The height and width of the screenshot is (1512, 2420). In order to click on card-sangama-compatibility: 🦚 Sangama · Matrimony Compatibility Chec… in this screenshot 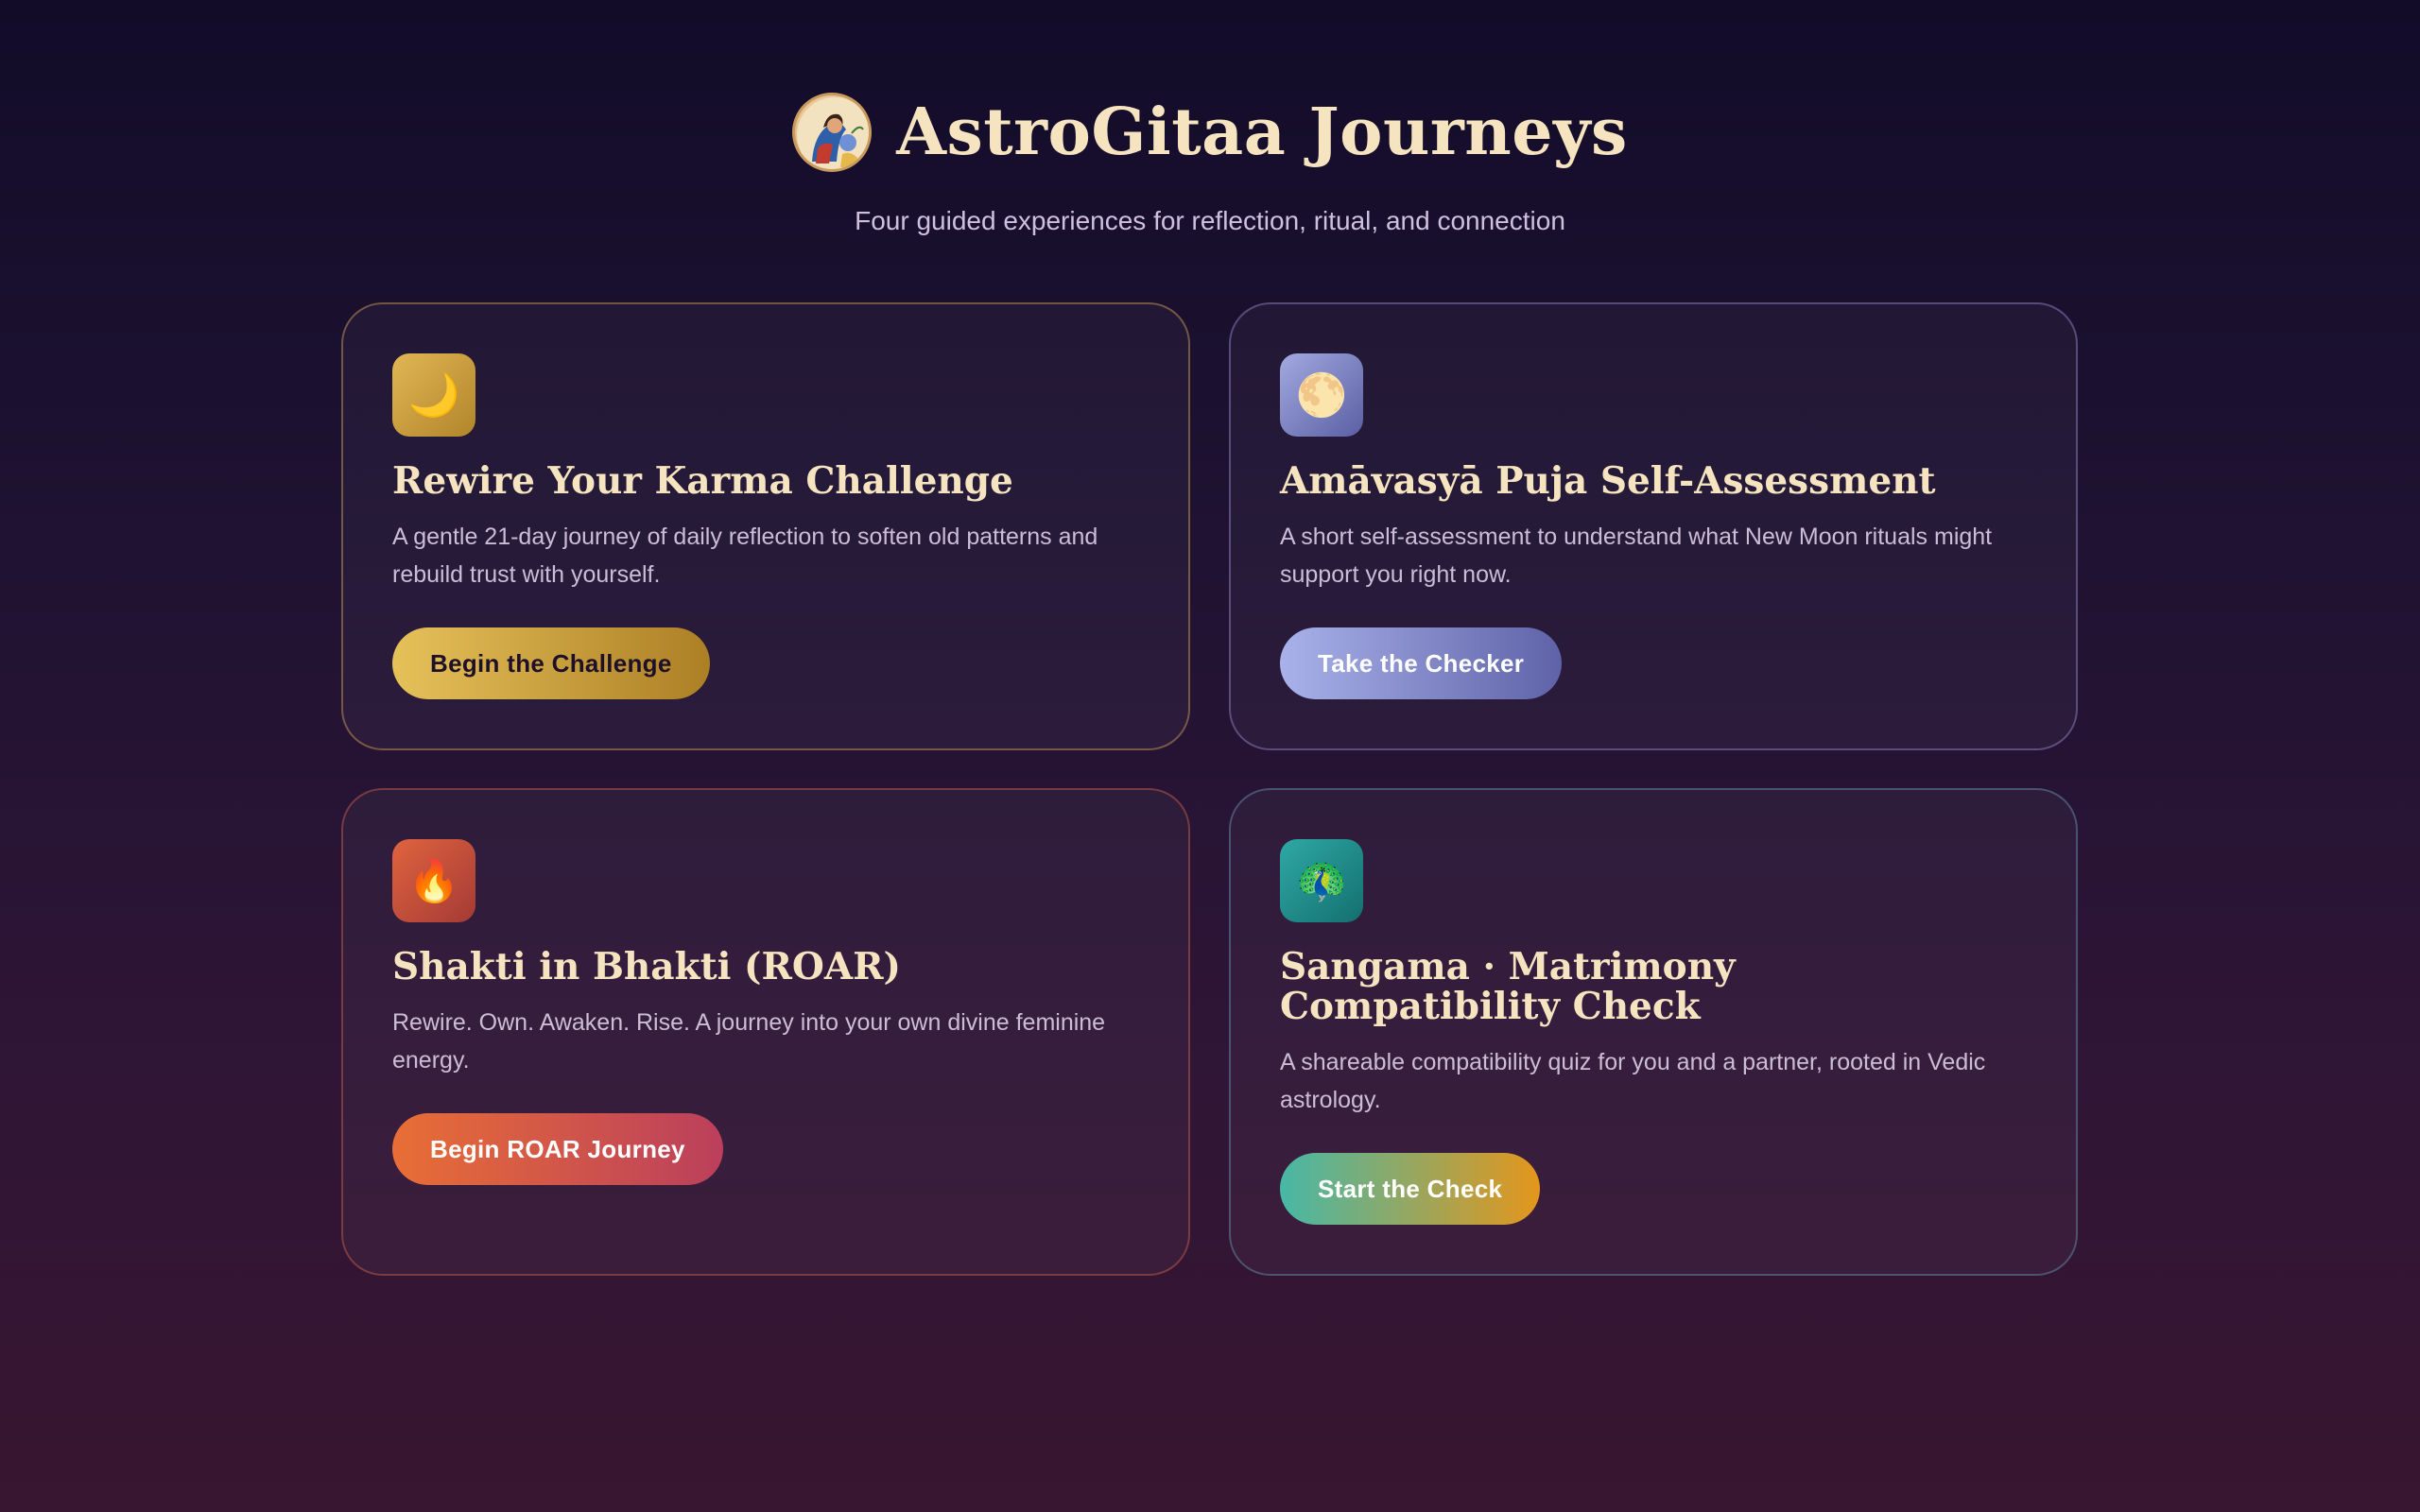, I will do `click(1653, 1032)`.